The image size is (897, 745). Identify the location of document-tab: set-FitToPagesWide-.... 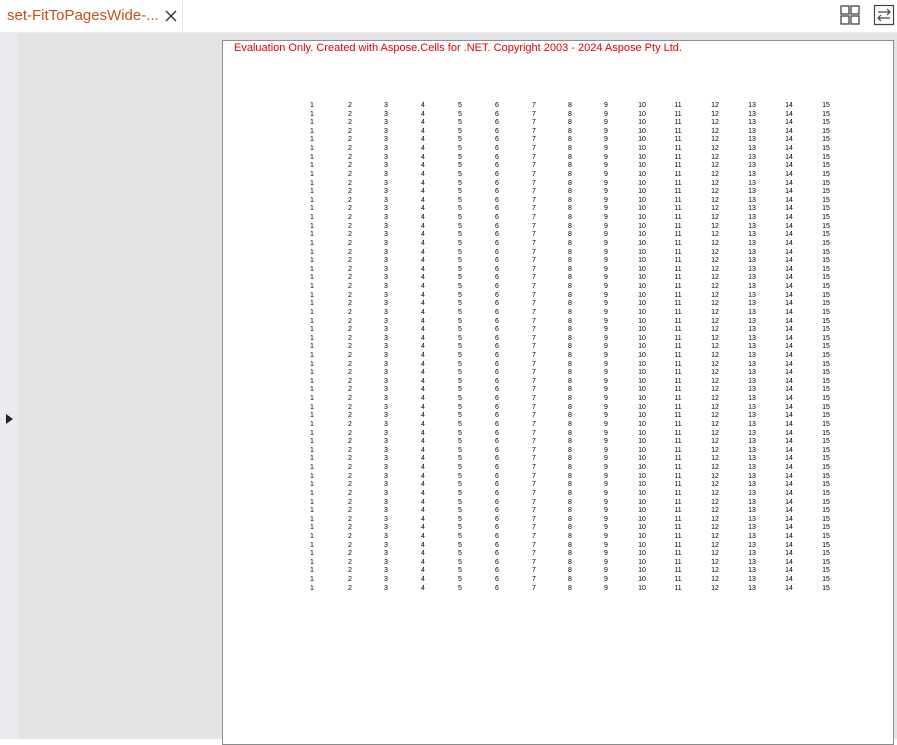
(91, 16).